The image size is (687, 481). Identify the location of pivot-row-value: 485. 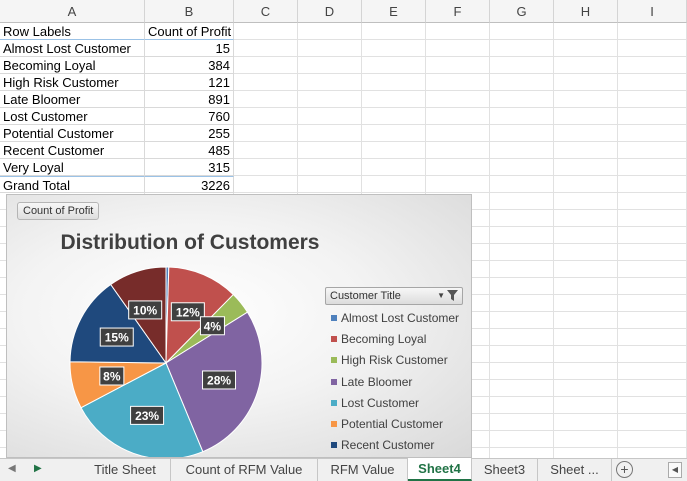
(189, 150).